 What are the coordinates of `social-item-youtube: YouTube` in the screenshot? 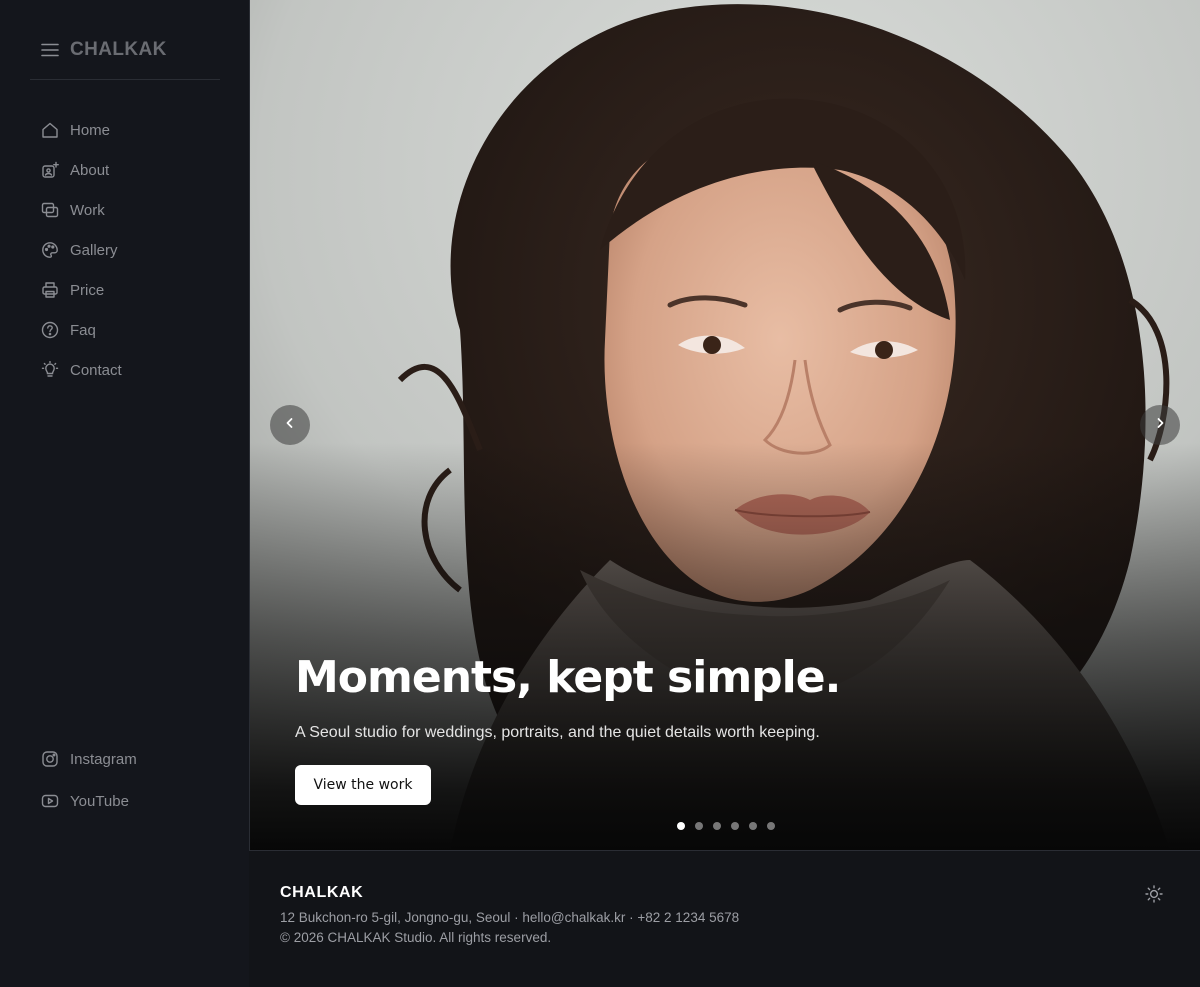 It's located at (125, 801).